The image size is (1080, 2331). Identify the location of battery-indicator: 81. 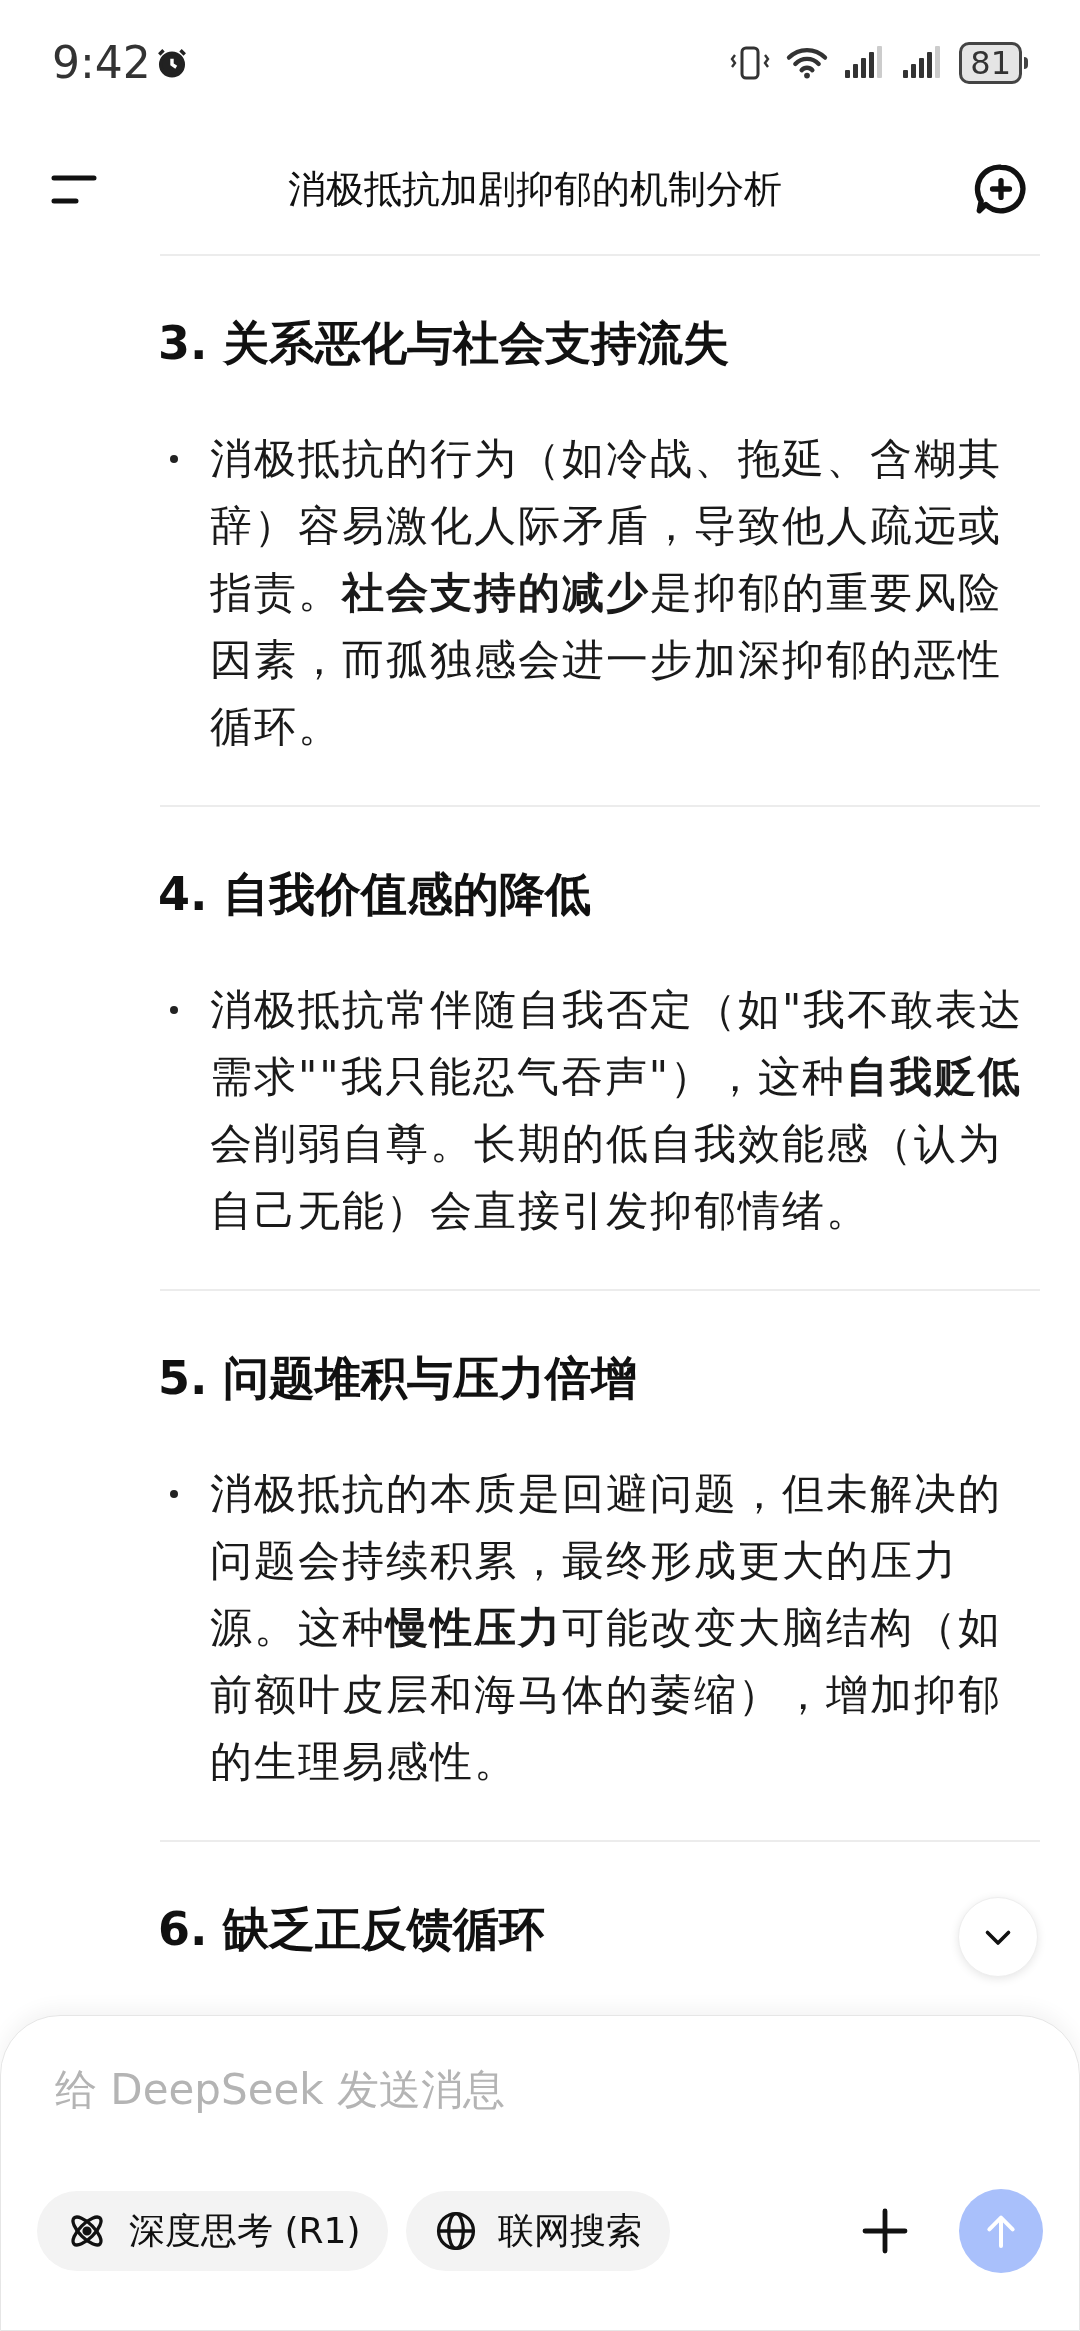
(993, 63).